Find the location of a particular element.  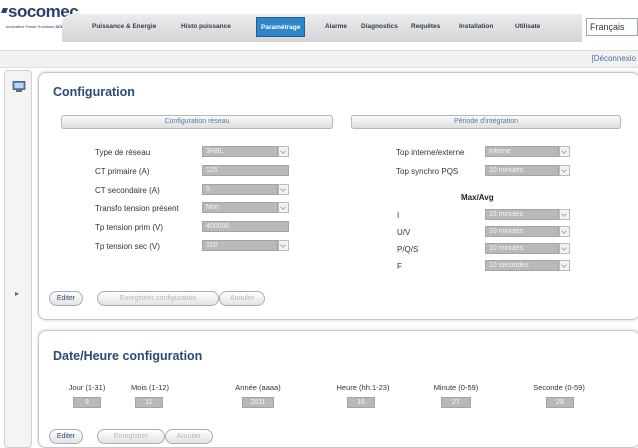

ct-secondary-select: 5 is located at coordinates (240, 189).